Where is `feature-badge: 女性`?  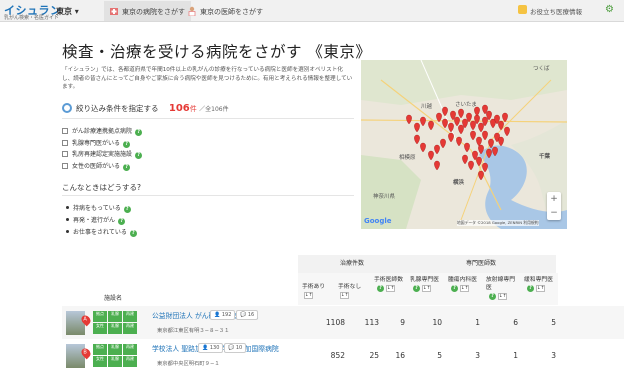
feature-badge: 女性 is located at coordinates (100, 361).